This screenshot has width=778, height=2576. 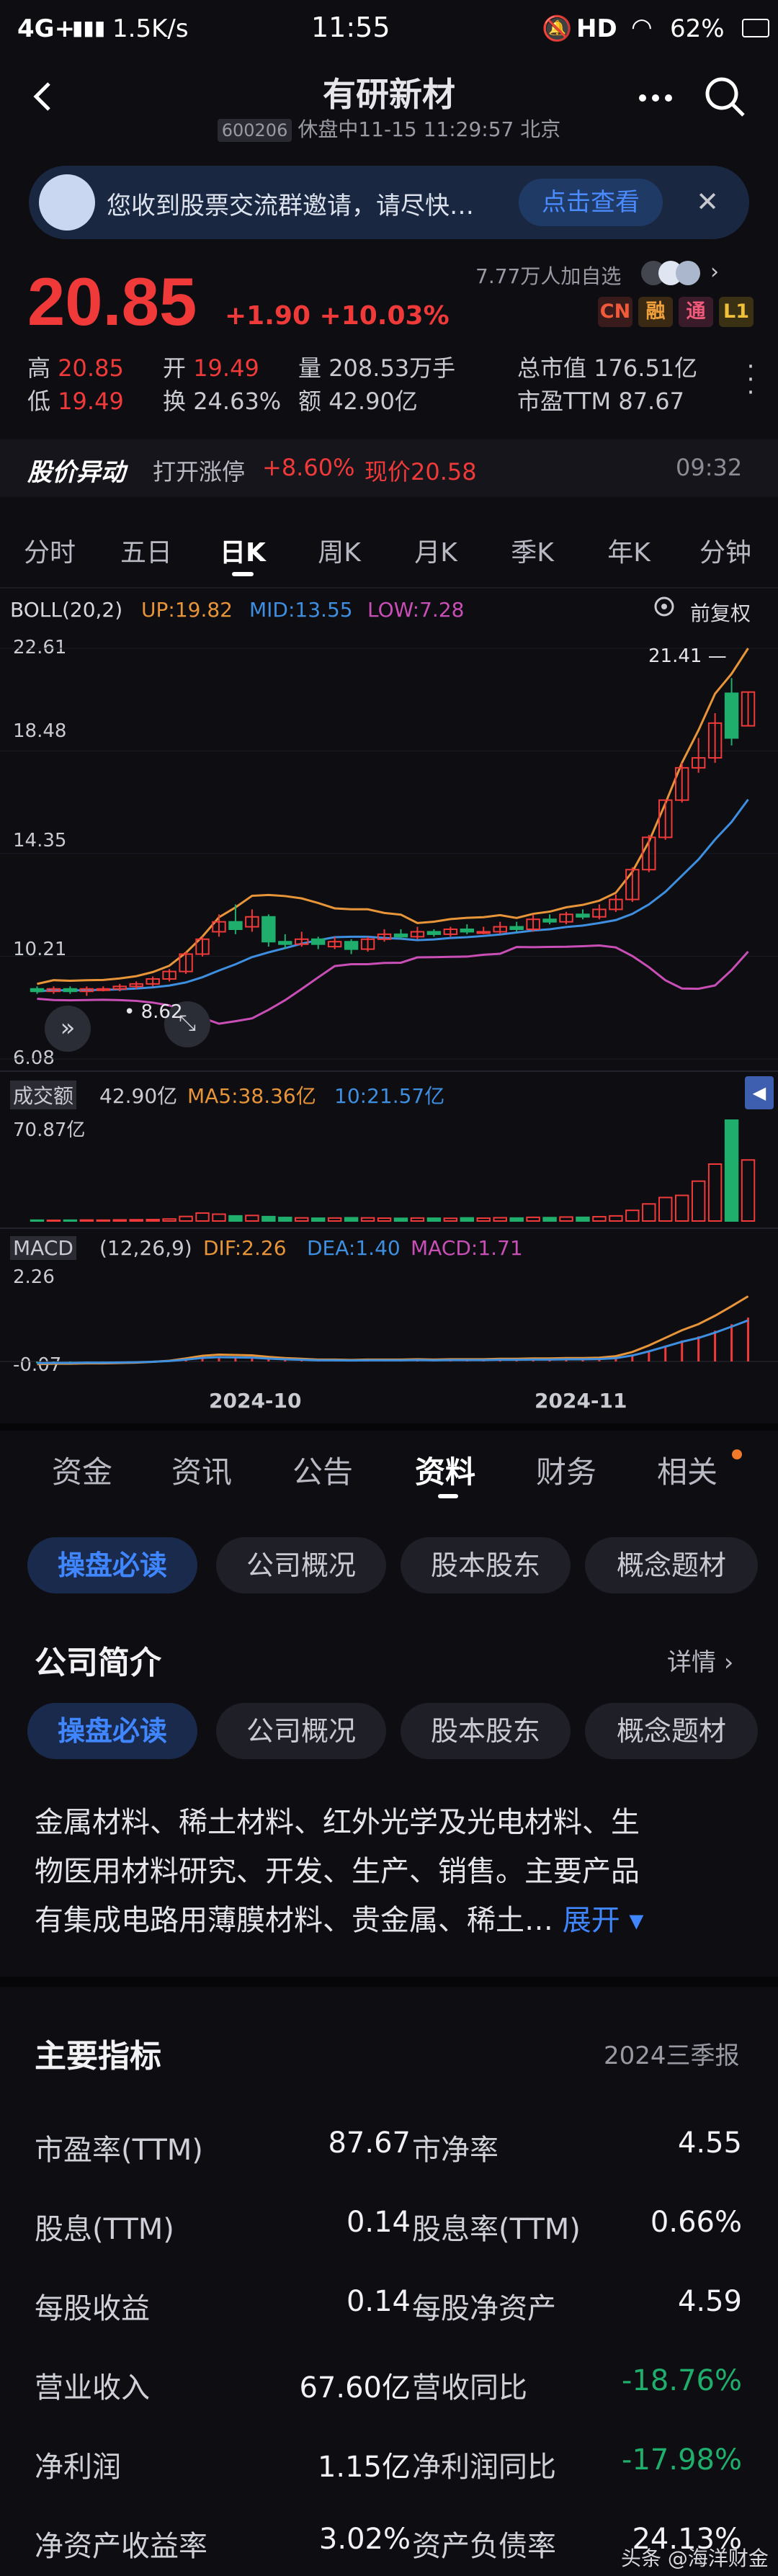 I want to click on alert-pct: +8.60%, so click(x=308, y=468).